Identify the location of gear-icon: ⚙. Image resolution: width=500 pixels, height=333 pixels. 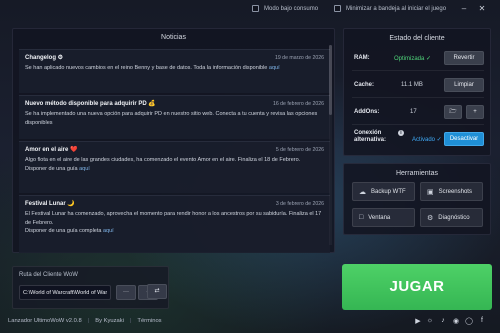
(430, 218).